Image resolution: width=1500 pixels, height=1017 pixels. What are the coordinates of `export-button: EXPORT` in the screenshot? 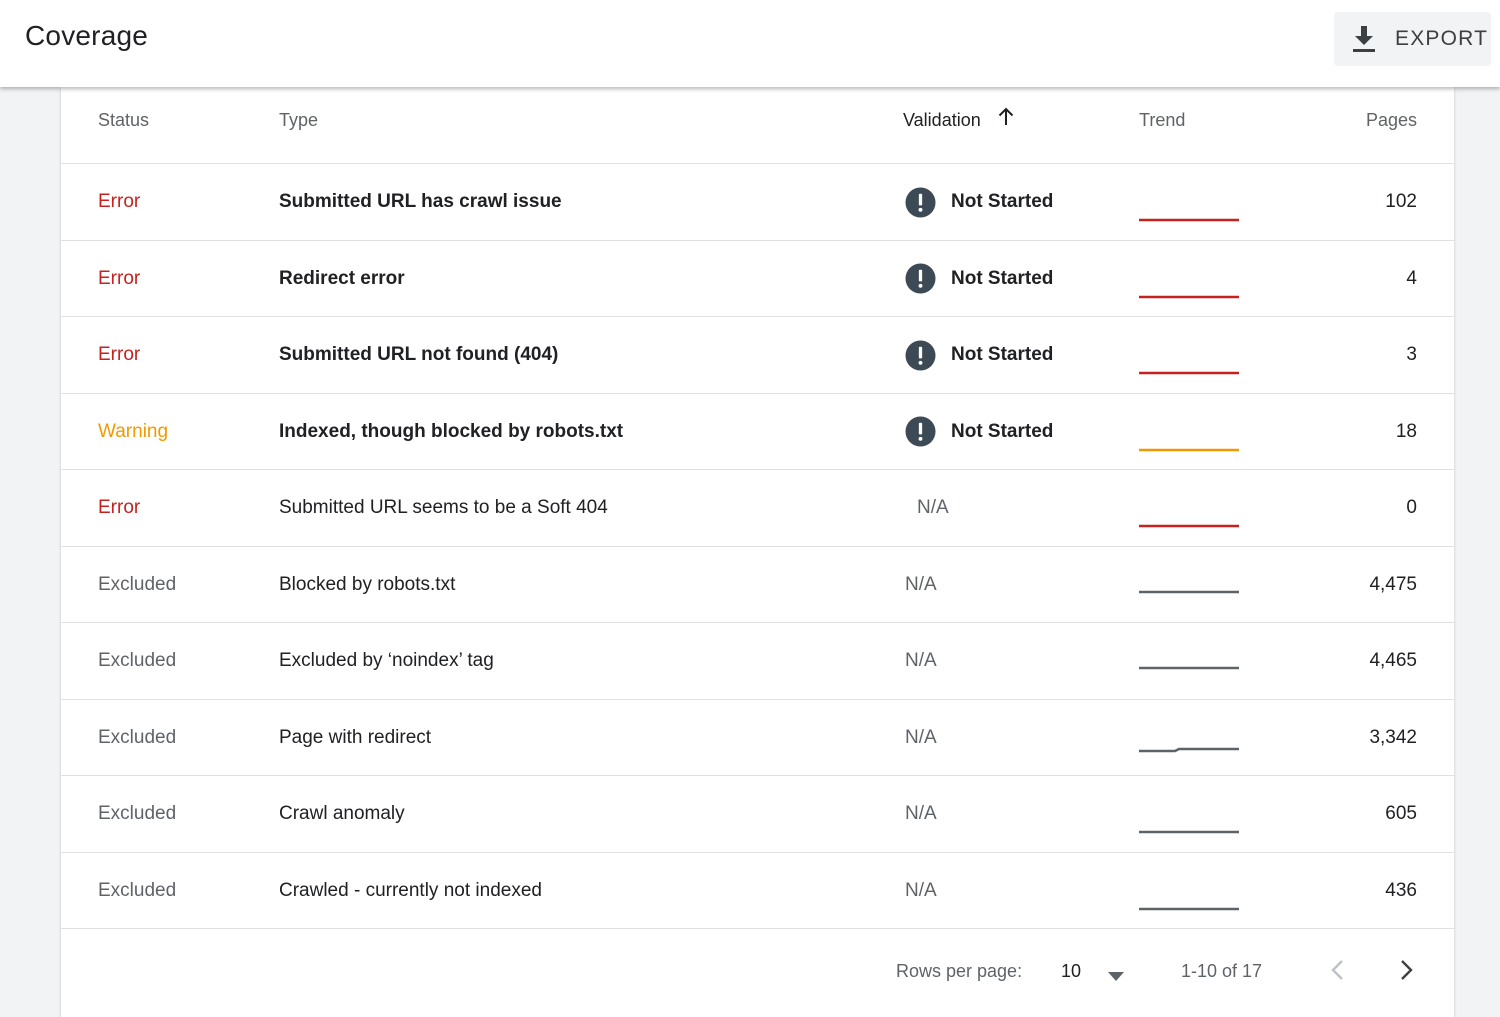 It's located at (1412, 39).